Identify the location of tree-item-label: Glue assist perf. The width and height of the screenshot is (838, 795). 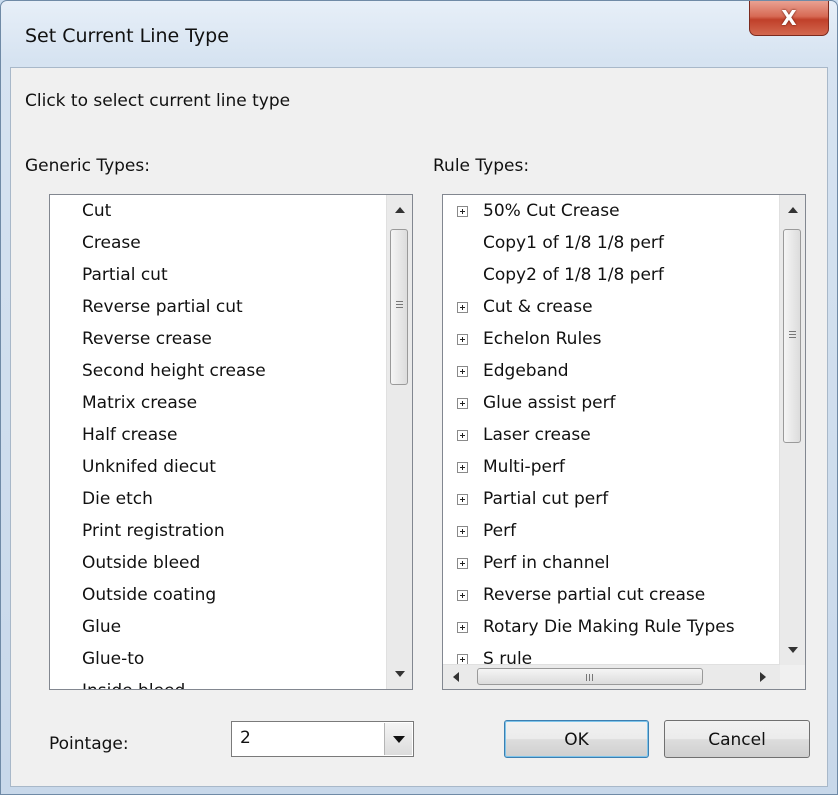
(549, 403).